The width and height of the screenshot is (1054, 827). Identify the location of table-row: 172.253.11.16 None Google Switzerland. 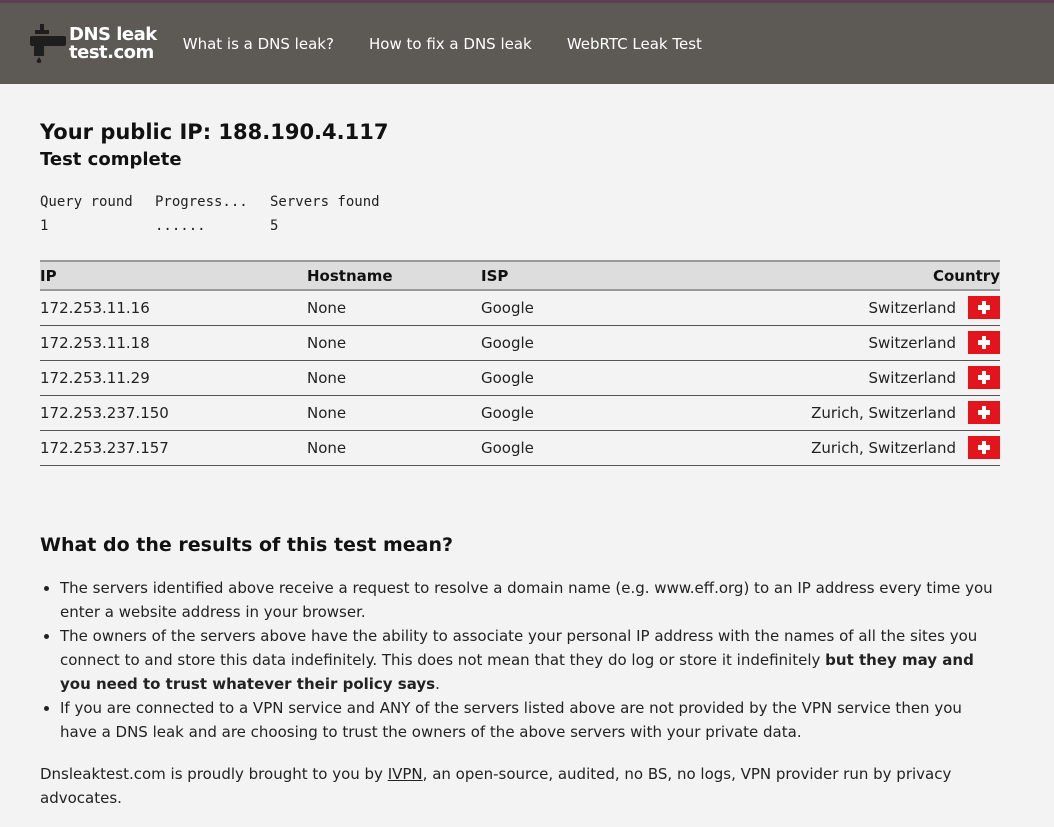
(520, 308).